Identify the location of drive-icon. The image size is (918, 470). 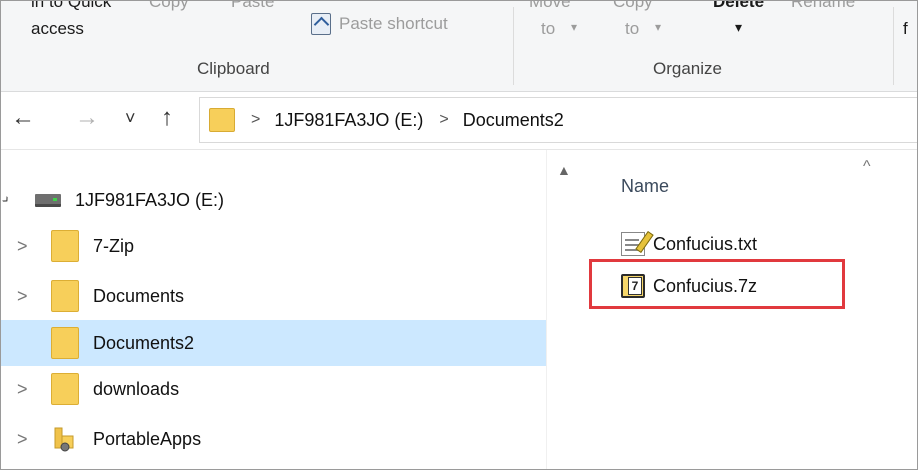
(48, 200).